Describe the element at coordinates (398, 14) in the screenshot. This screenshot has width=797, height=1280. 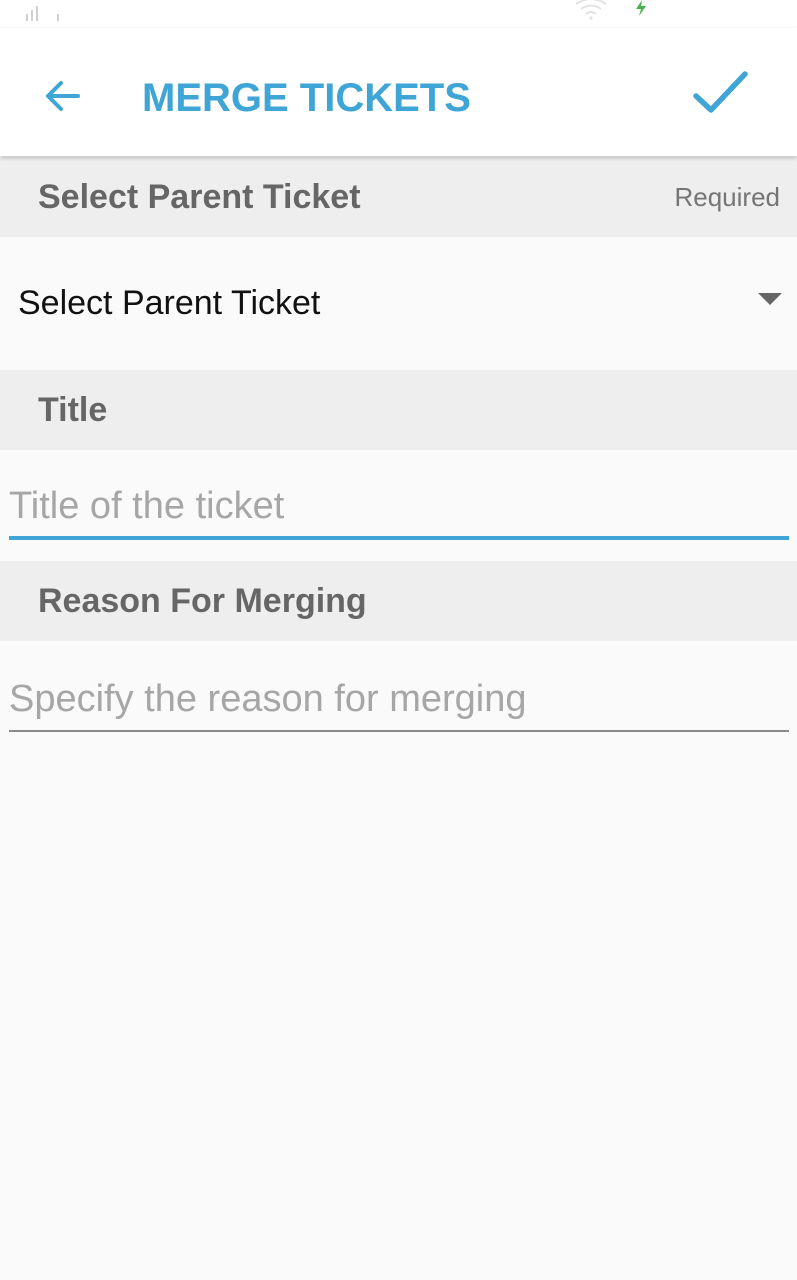
I see `status-bar` at that location.